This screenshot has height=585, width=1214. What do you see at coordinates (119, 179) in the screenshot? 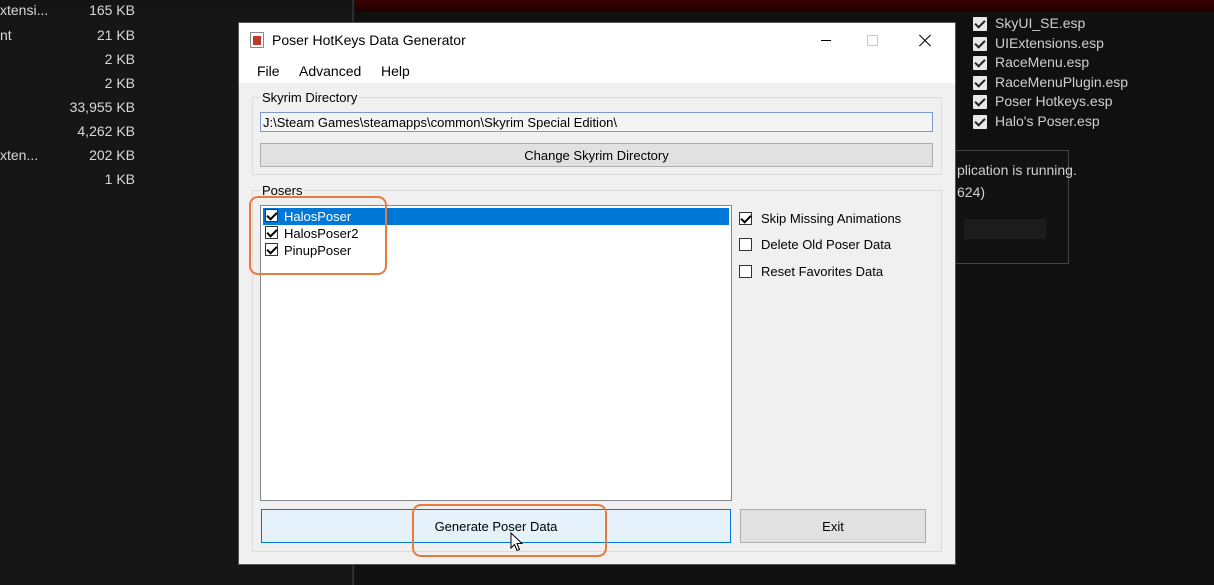
I see `file-size: 1 KB` at bounding box center [119, 179].